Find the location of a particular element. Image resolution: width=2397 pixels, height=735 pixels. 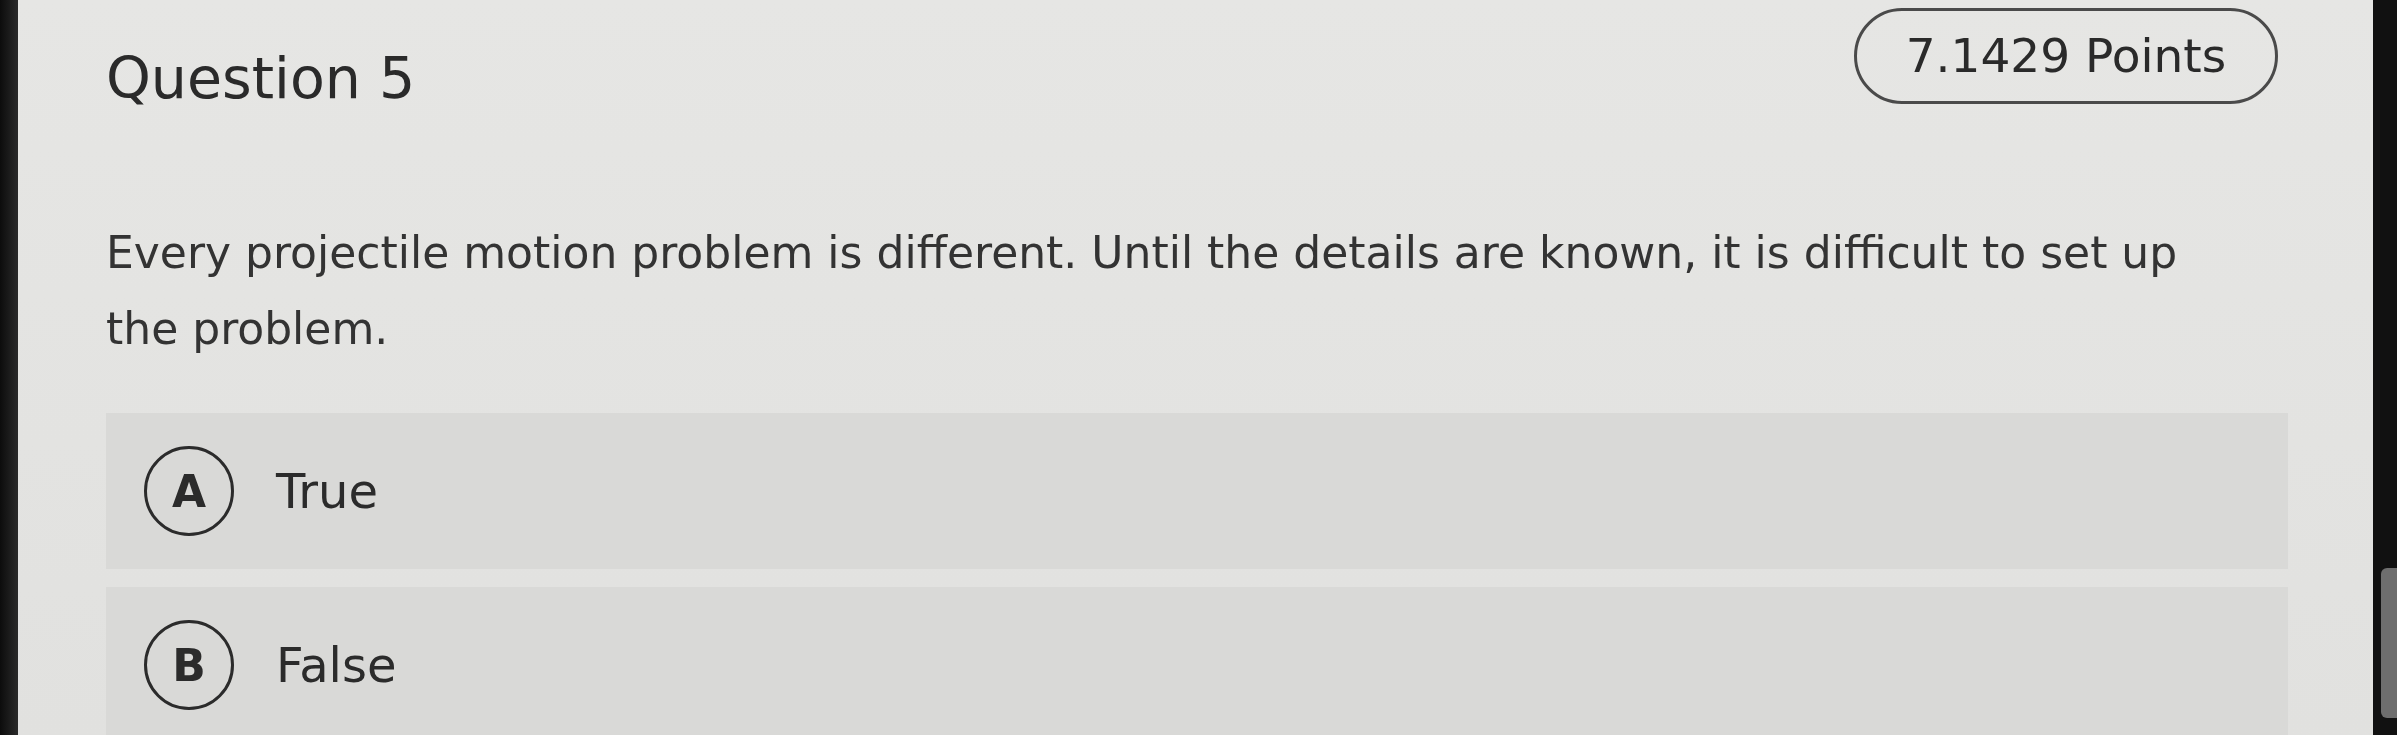

option-label: False is located at coordinates (336, 665).